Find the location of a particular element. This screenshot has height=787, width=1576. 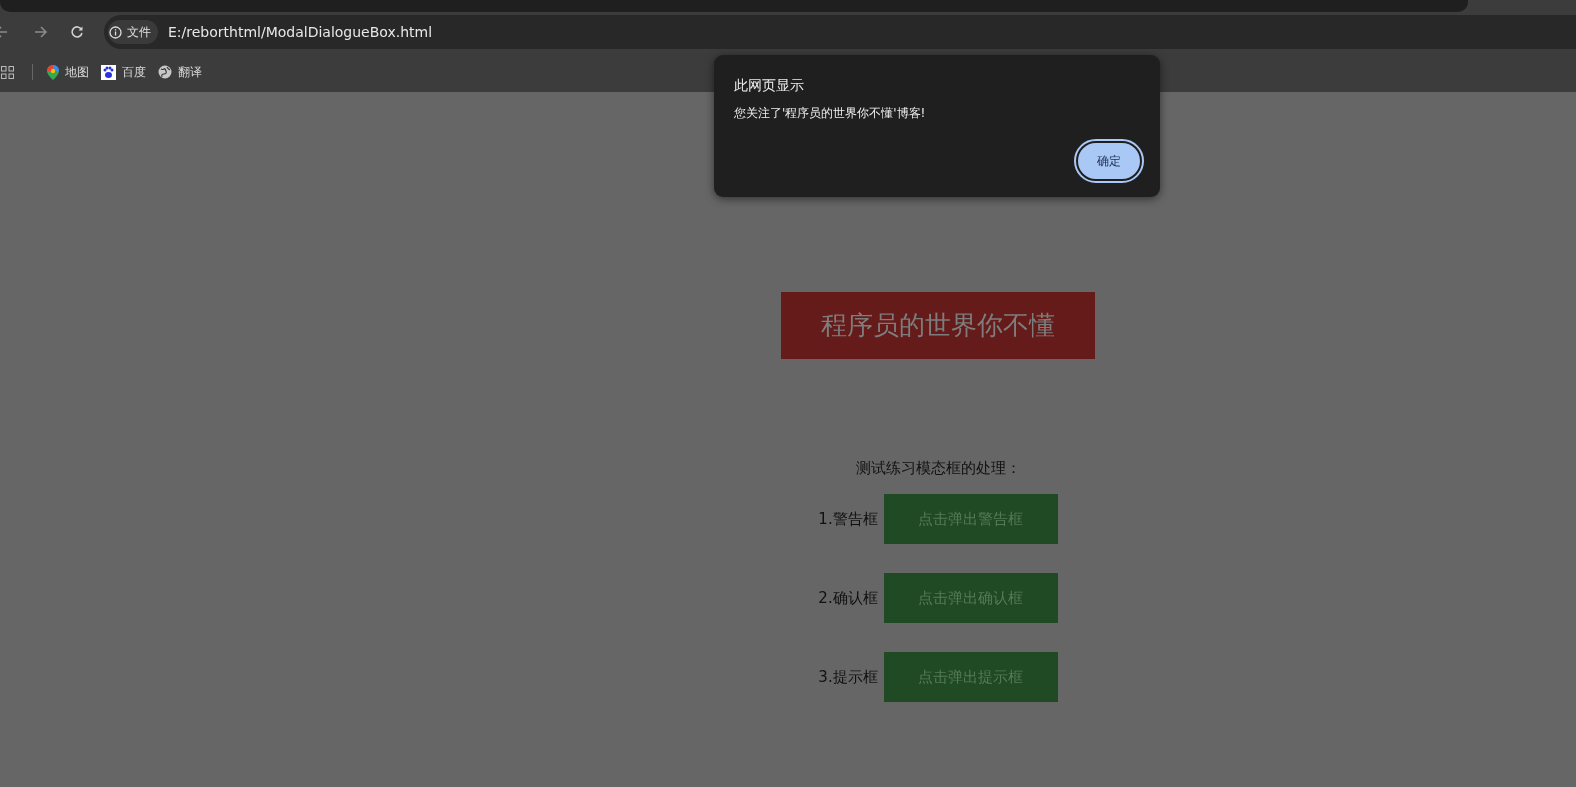

info-icon is located at coordinates (115, 32).